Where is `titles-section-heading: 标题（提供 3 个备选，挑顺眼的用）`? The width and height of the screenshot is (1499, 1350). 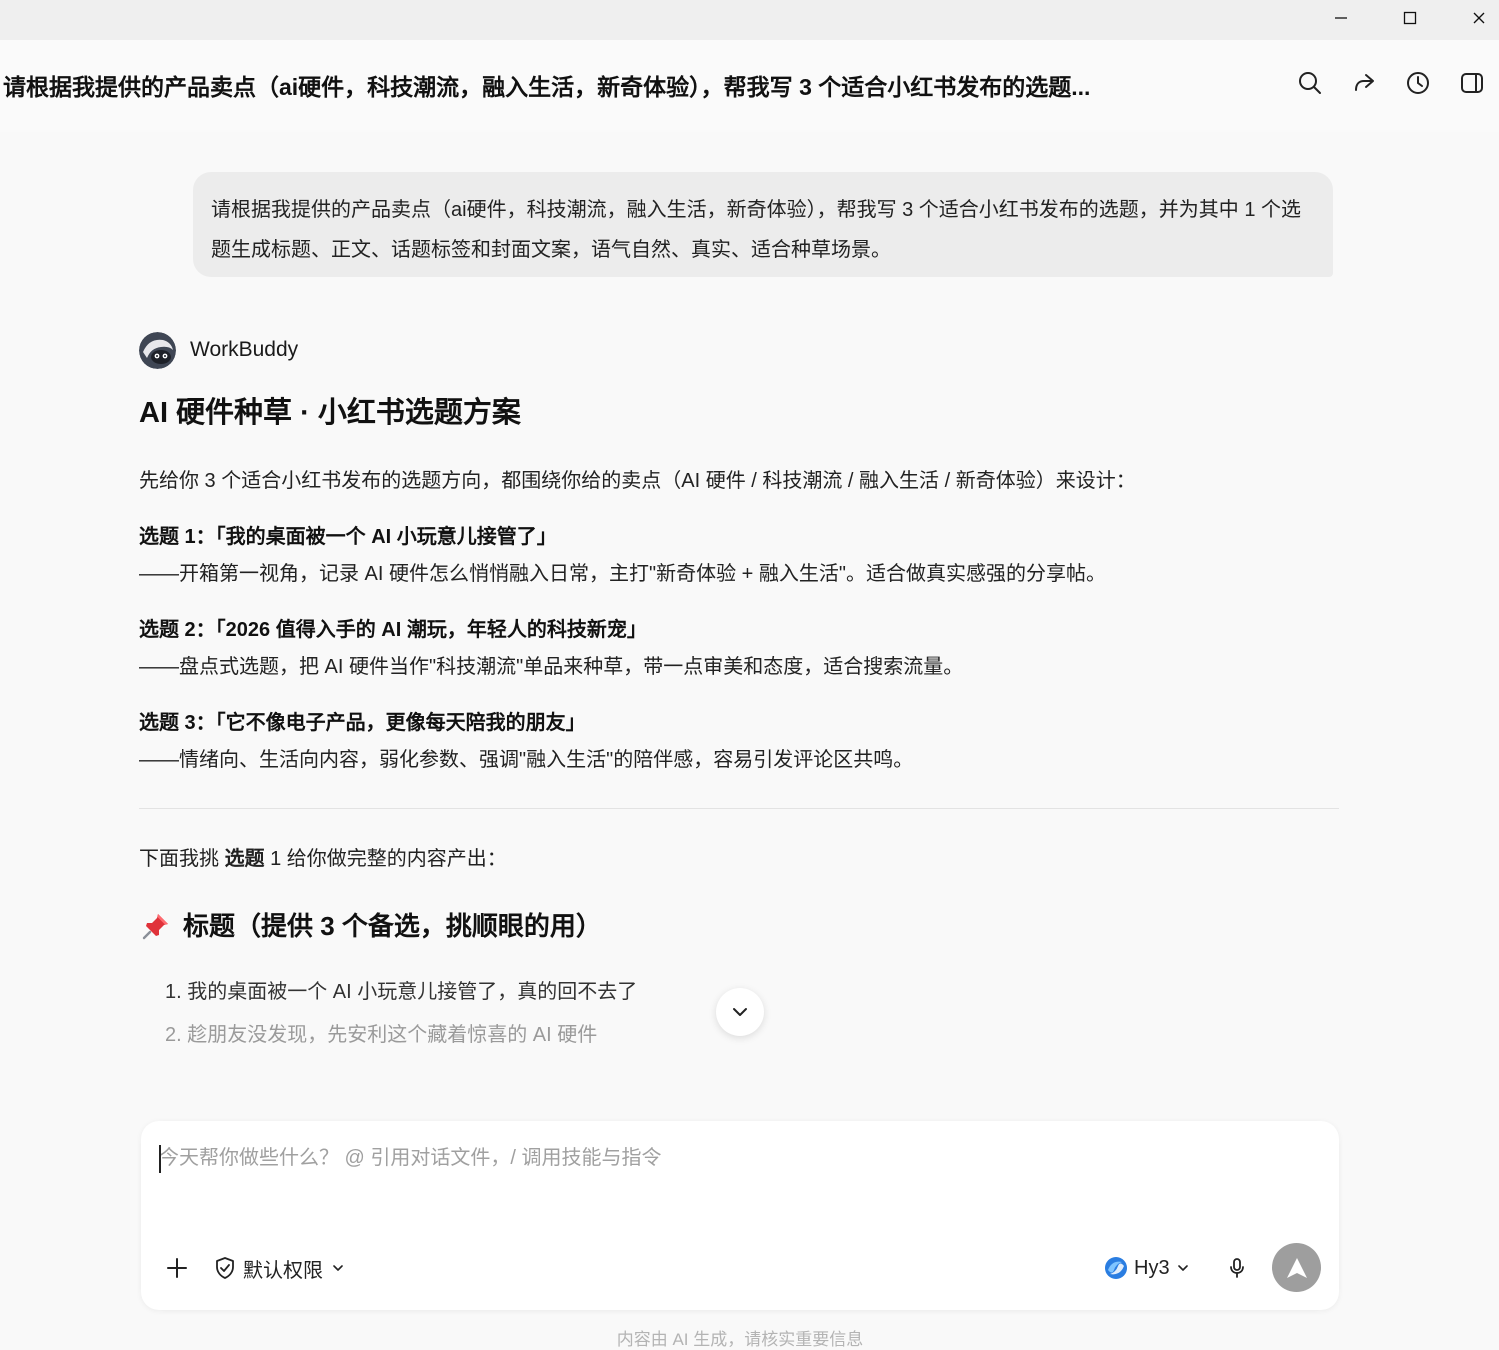
titles-section-heading: 标题（提供 3 个备选，挑顺眼的用） is located at coordinates (371, 926).